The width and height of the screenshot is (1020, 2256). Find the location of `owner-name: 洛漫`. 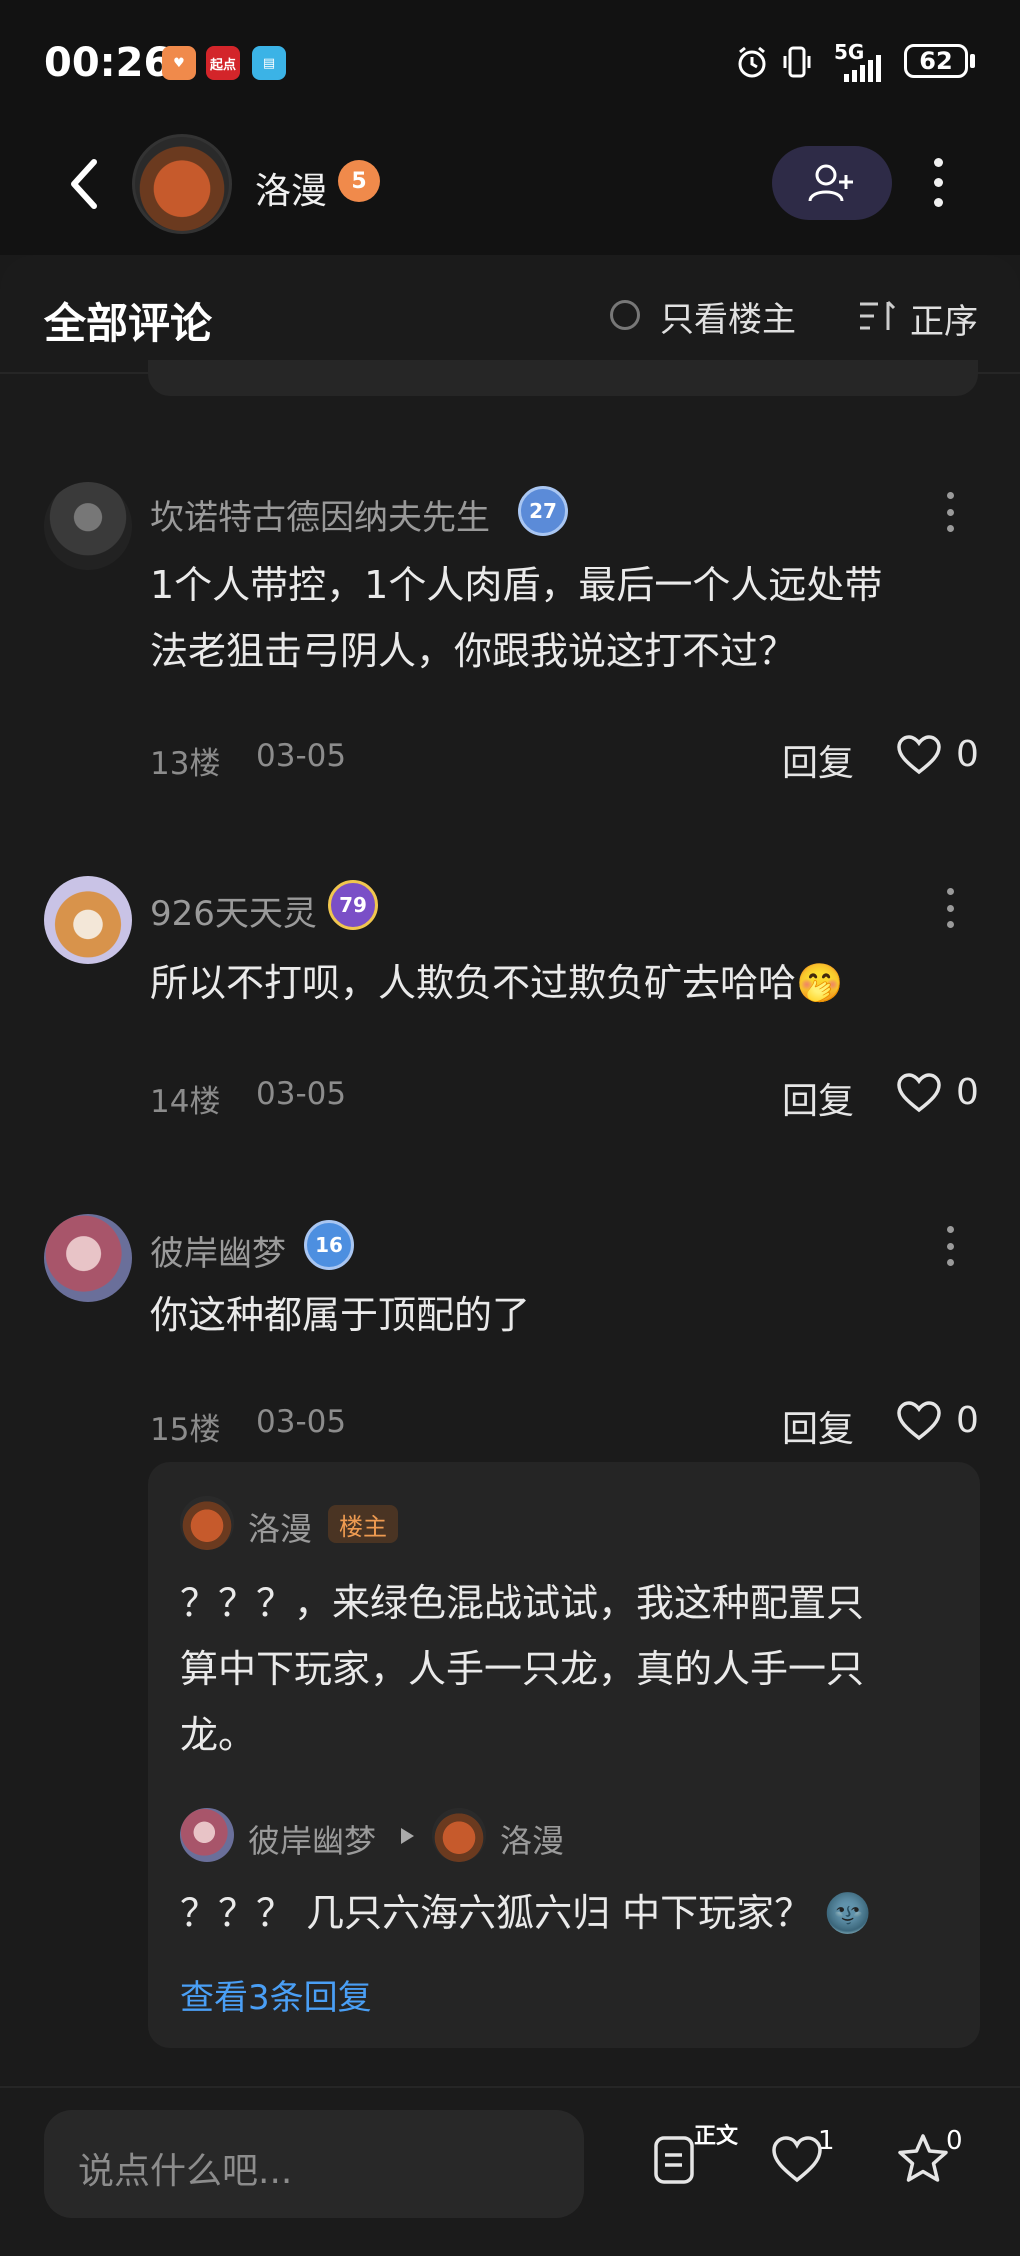

owner-name: 洛漫 is located at coordinates (291, 188).